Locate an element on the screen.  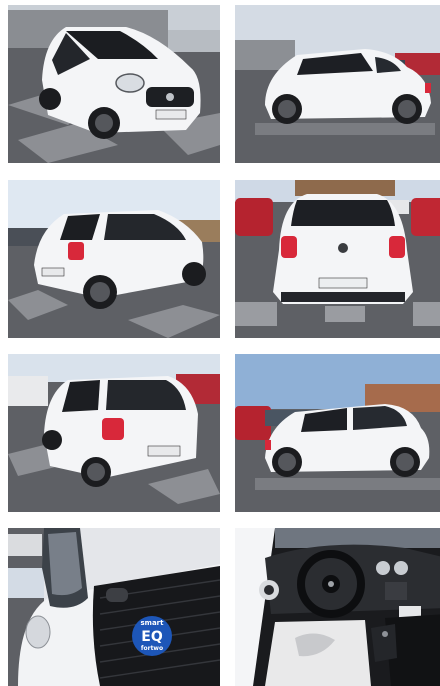
photo-rear-view-image is located at coordinates (337, 259).